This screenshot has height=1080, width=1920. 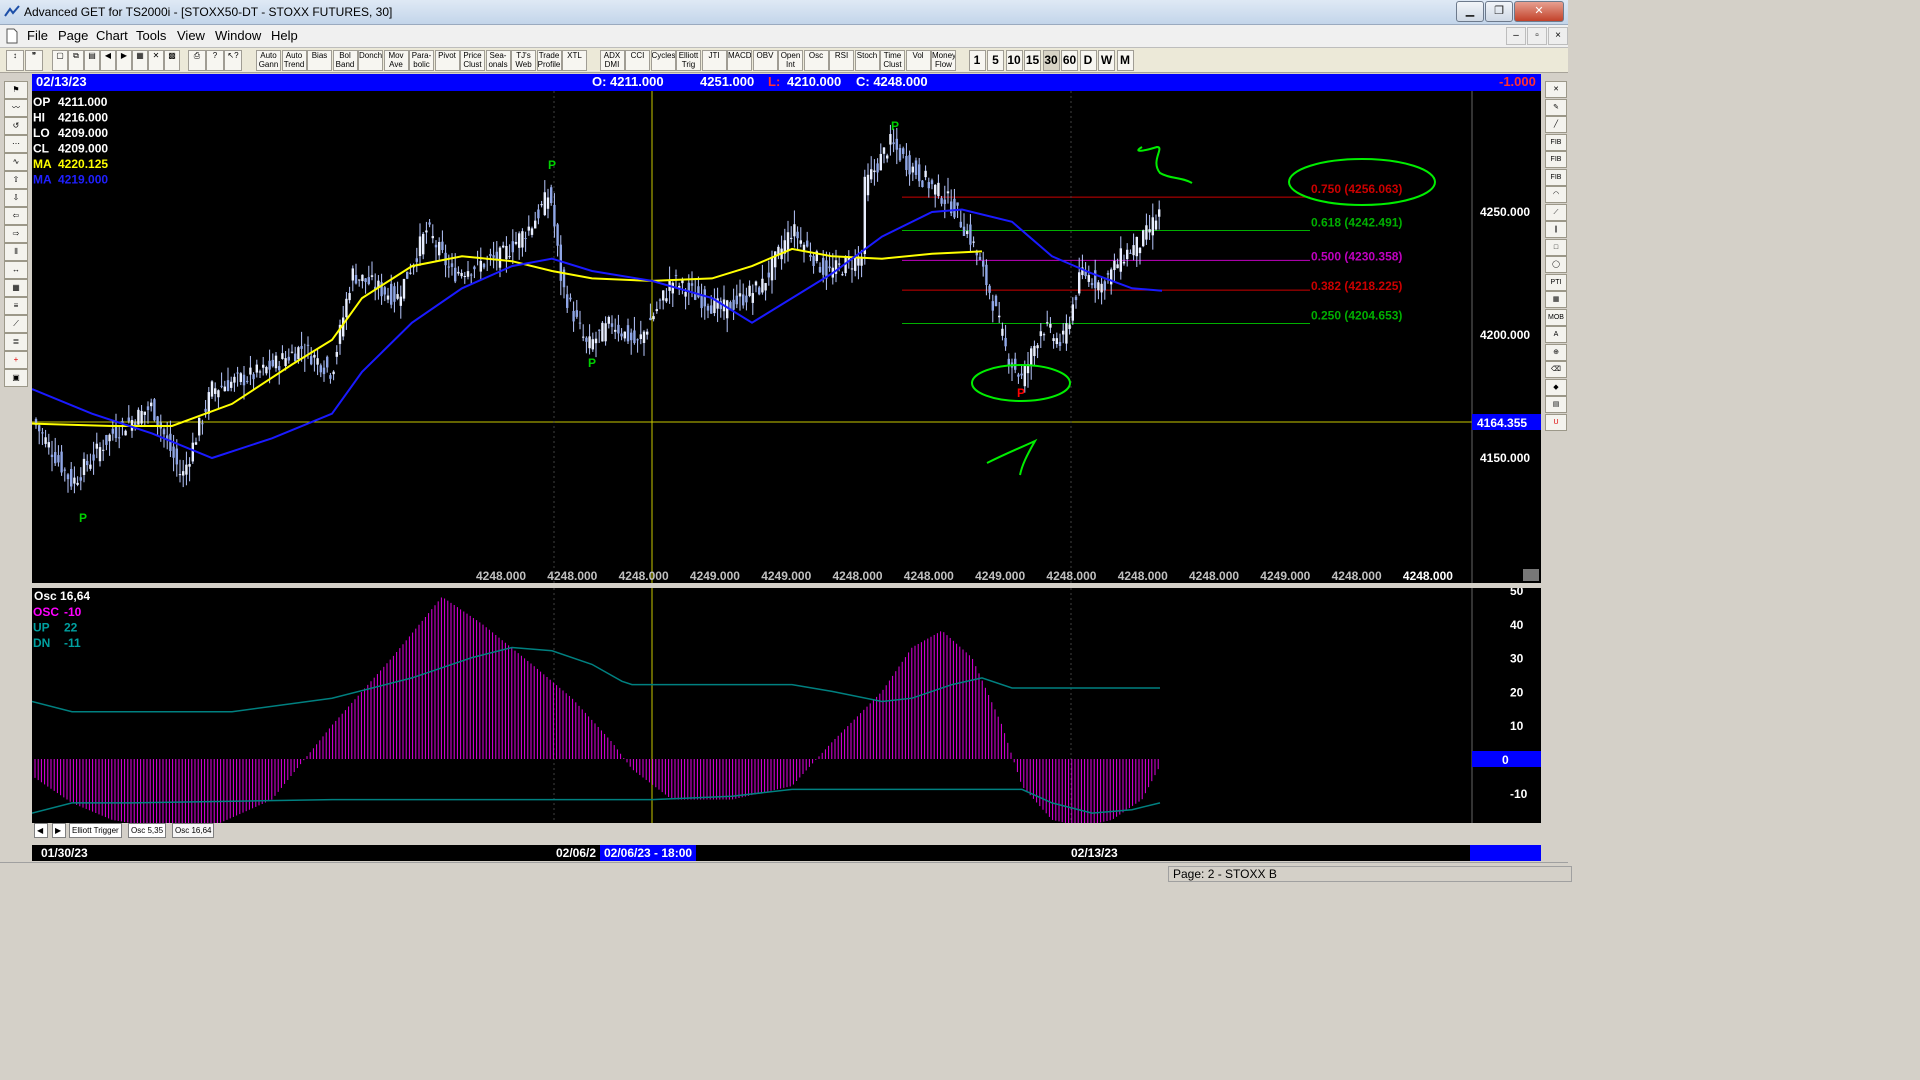 What do you see at coordinates (16, 306) in the screenshot?
I see `lines-icon: ≡` at bounding box center [16, 306].